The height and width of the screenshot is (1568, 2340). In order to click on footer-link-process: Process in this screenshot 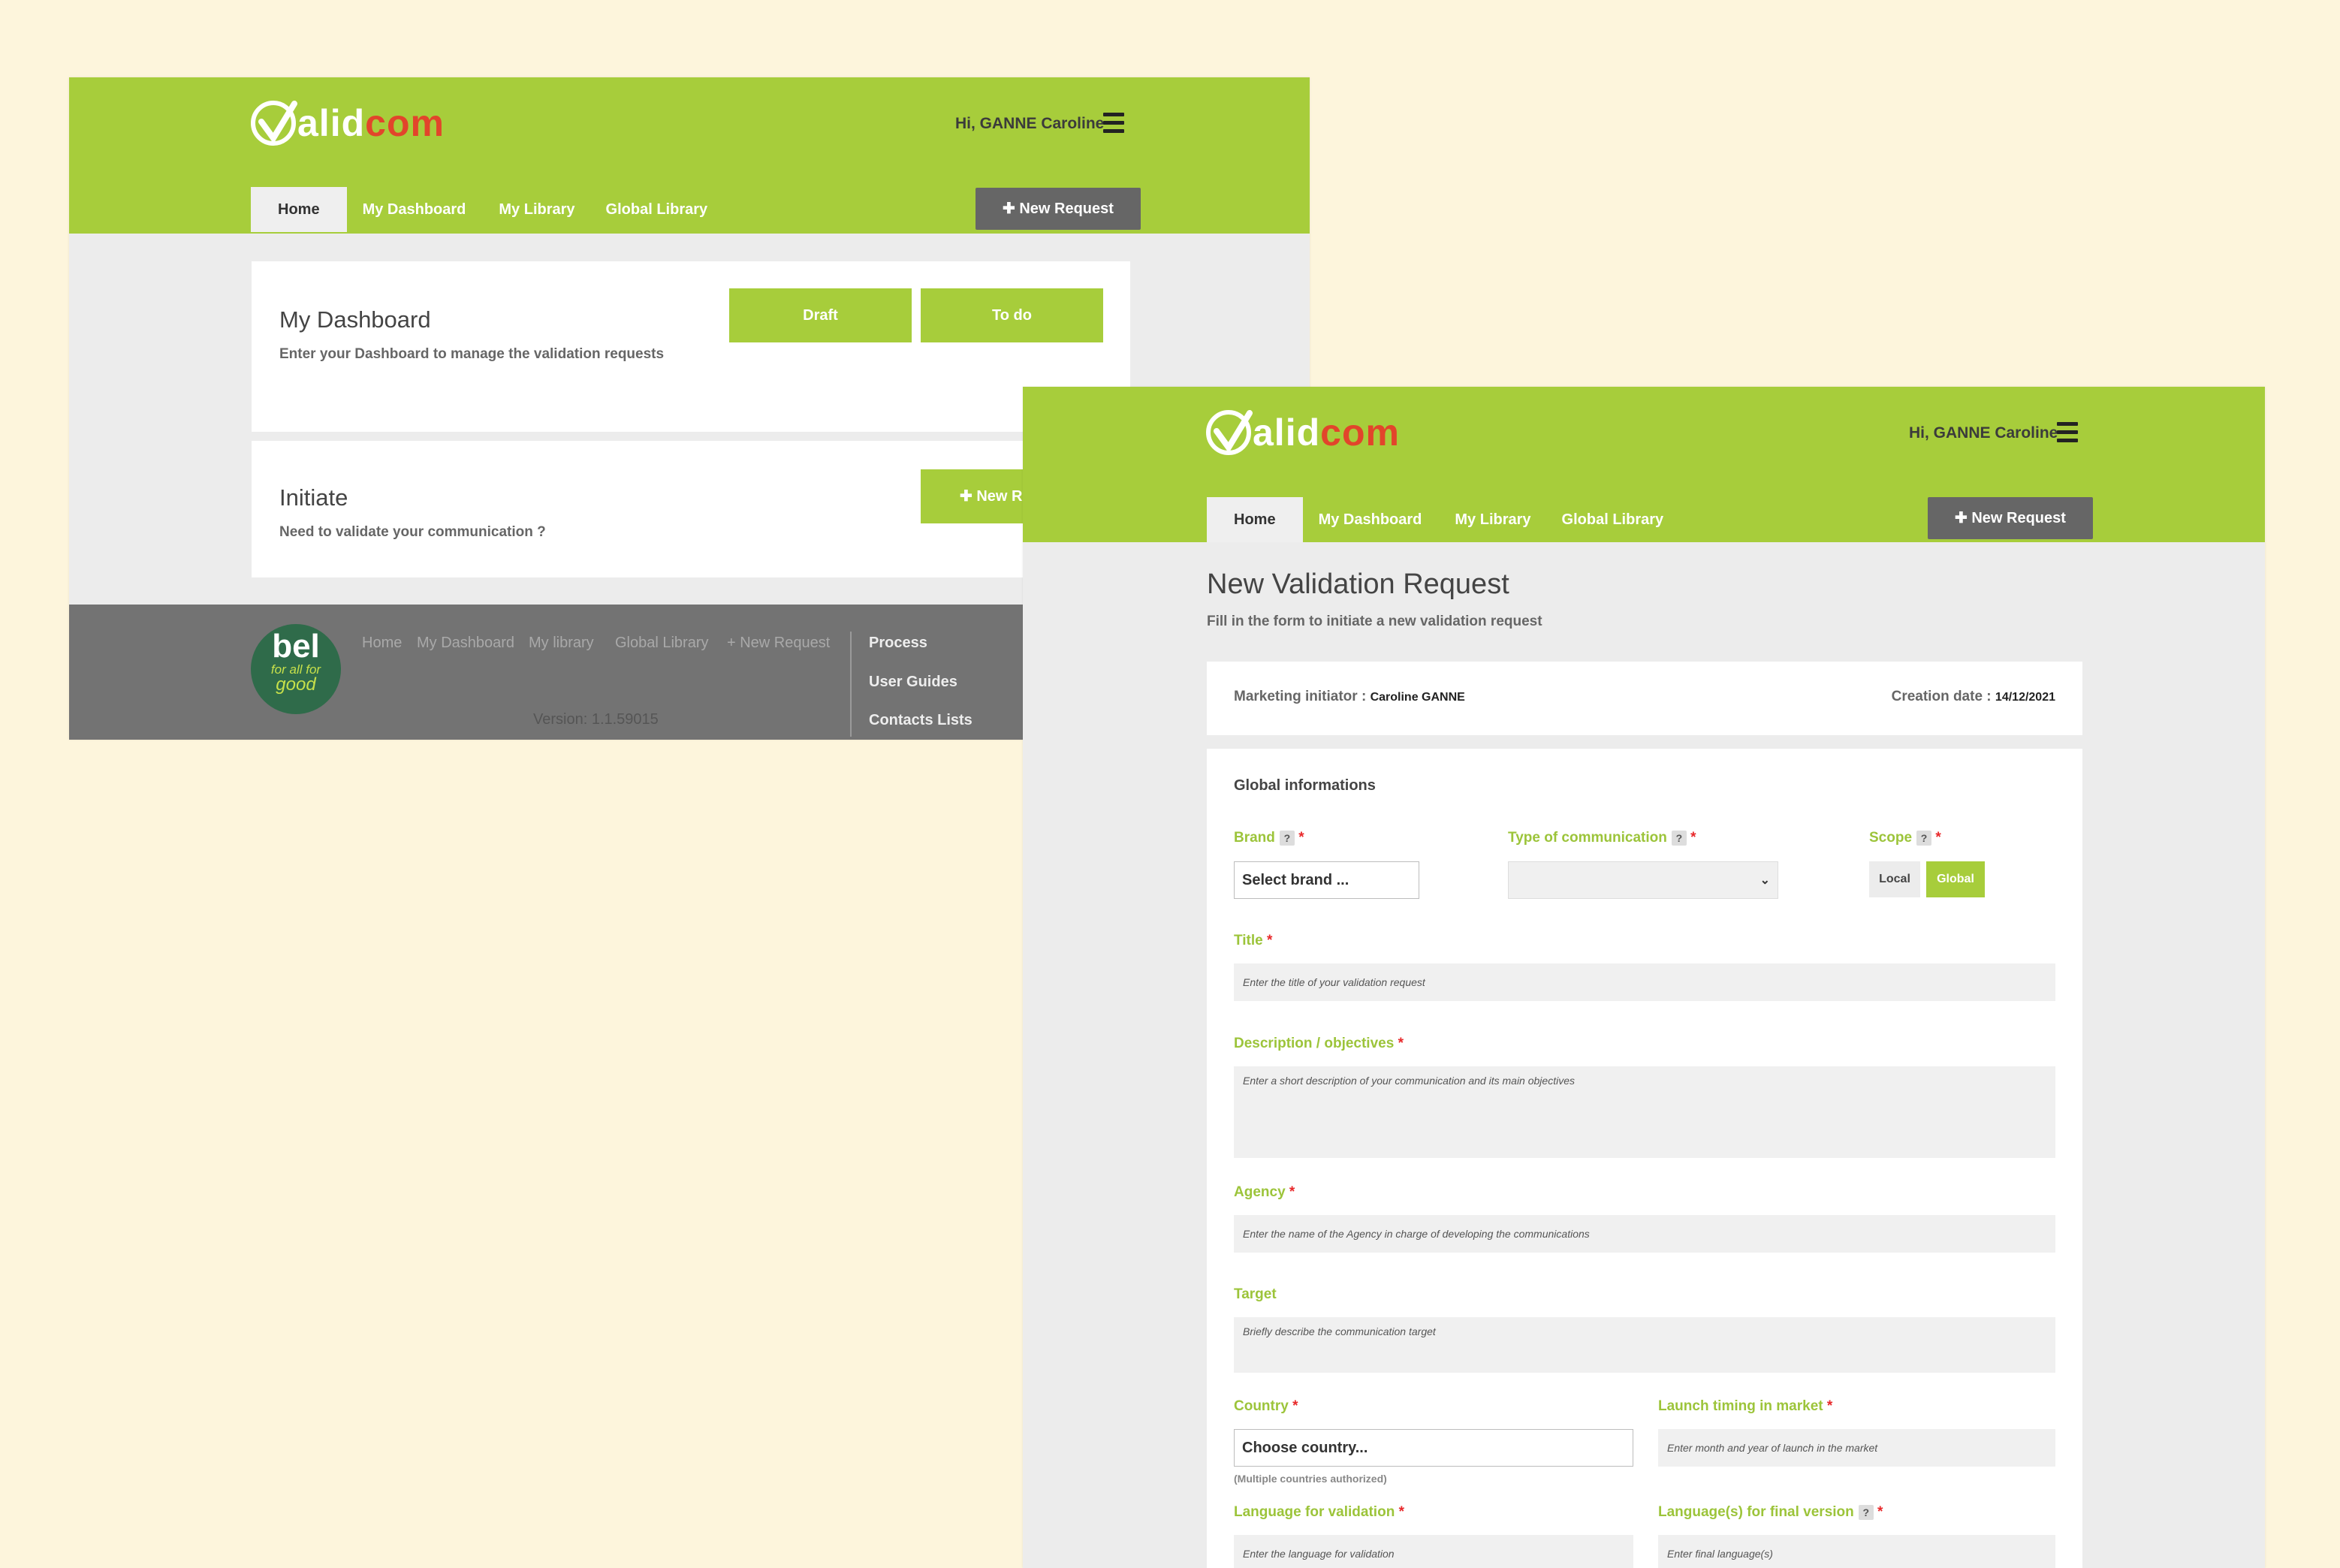, I will do `click(898, 644)`.